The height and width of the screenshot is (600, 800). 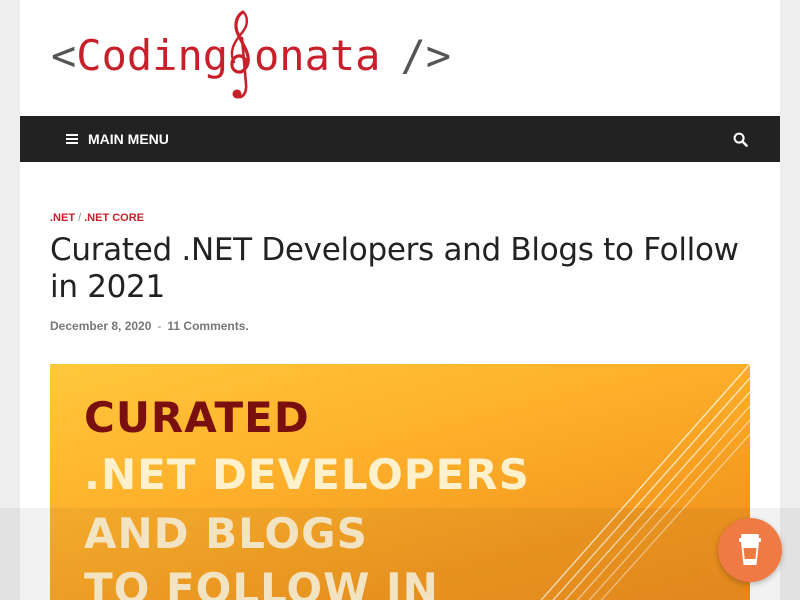 What do you see at coordinates (207, 326) in the screenshot?
I see `comments-link: 11 Comments.` at bounding box center [207, 326].